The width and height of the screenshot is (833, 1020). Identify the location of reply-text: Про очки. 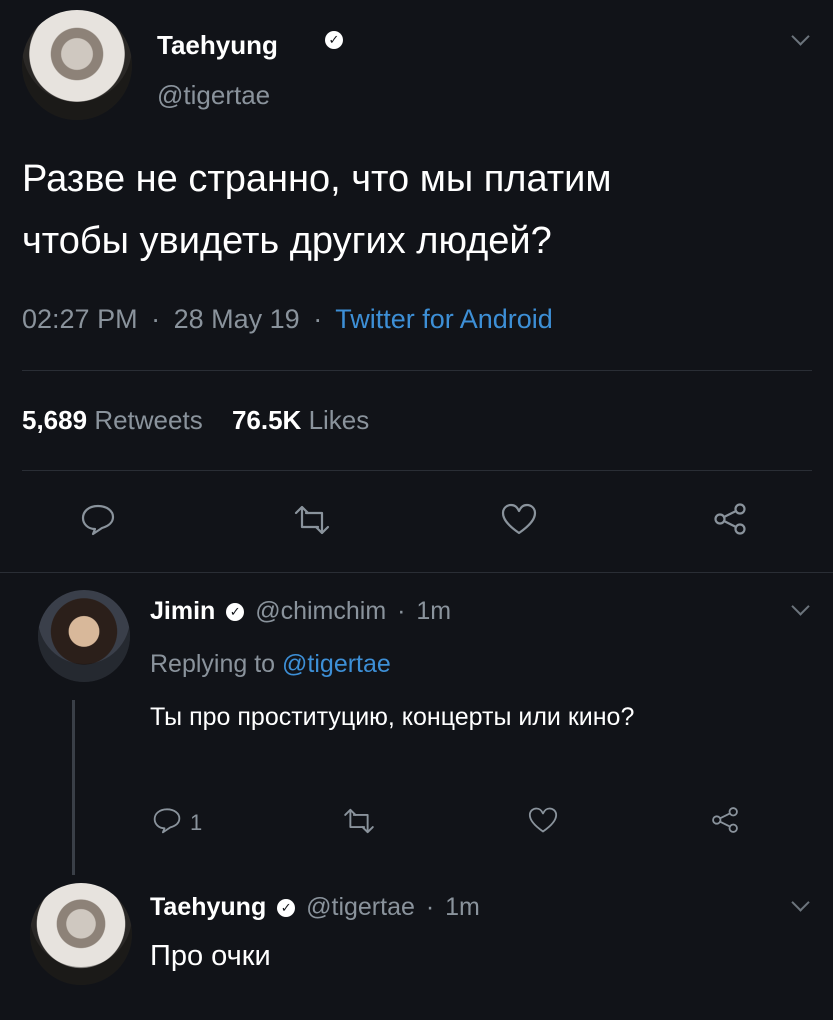
(210, 956).